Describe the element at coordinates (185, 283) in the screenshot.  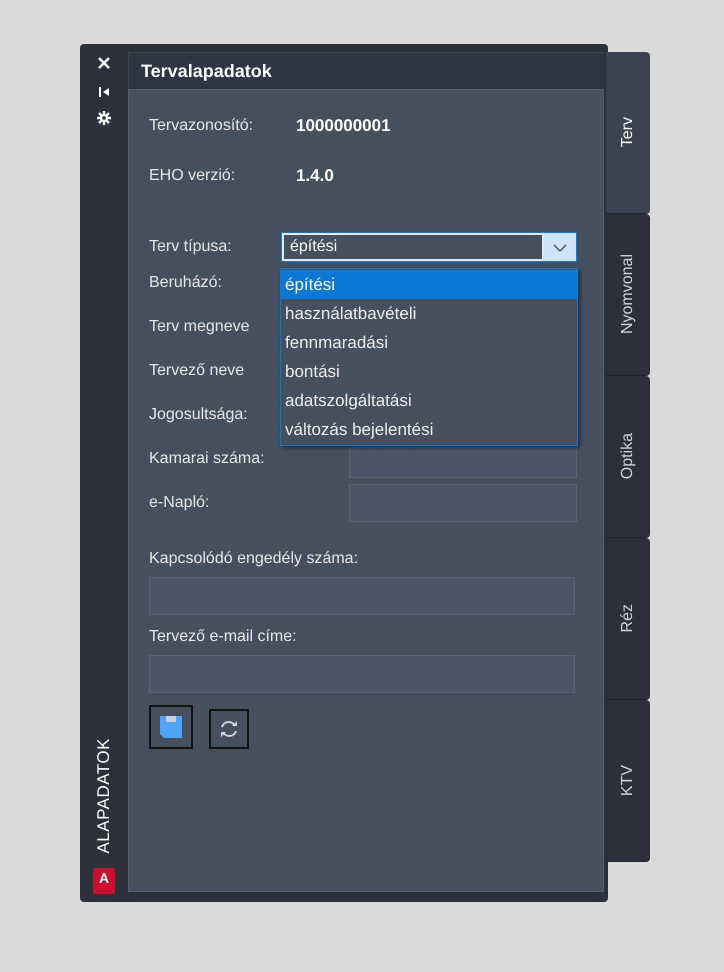
I see `field-label: Beruházó:` at that location.